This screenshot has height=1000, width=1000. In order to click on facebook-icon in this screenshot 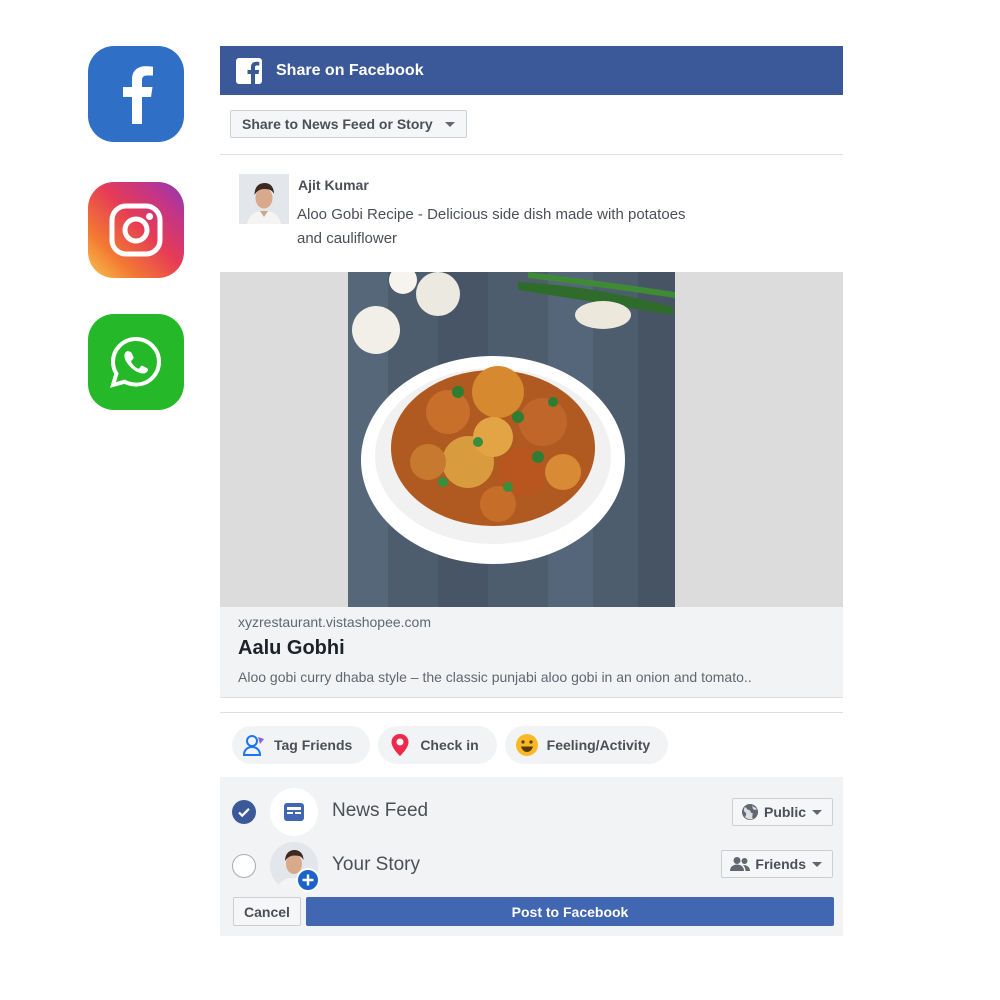, I will do `click(138, 95)`.